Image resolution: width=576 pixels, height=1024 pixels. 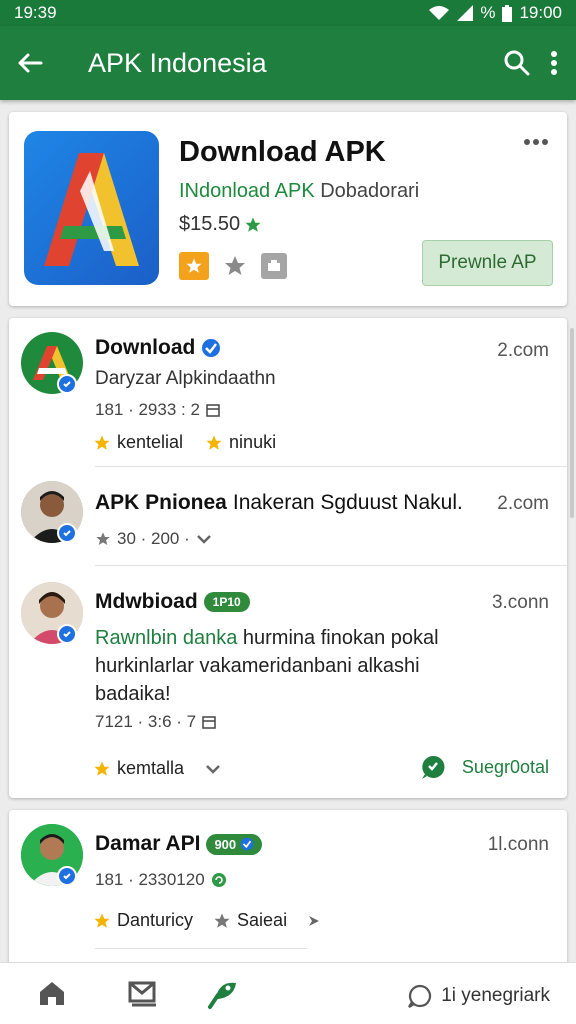 I want to click on signal-icon, so click(x=465, y=13).